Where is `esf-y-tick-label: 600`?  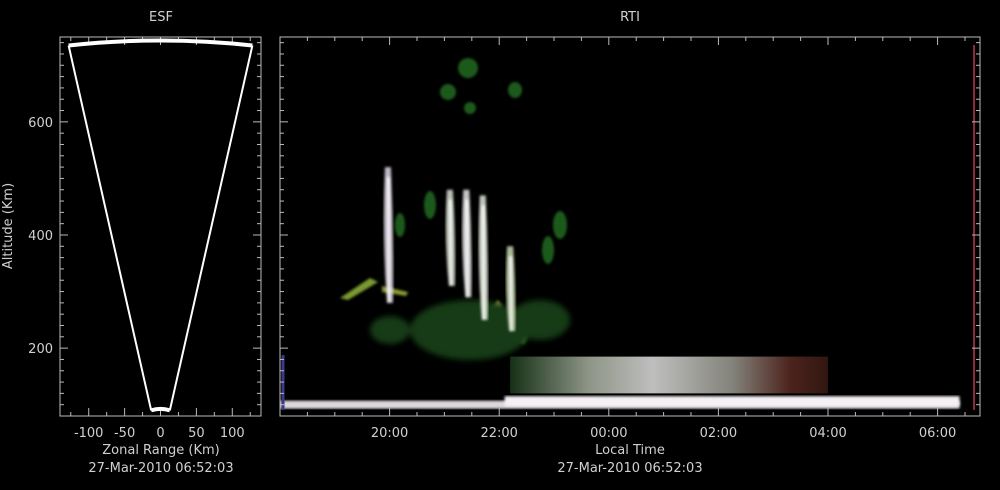 esf-y-tick-label: 600 is located at coordinates (40, 123).